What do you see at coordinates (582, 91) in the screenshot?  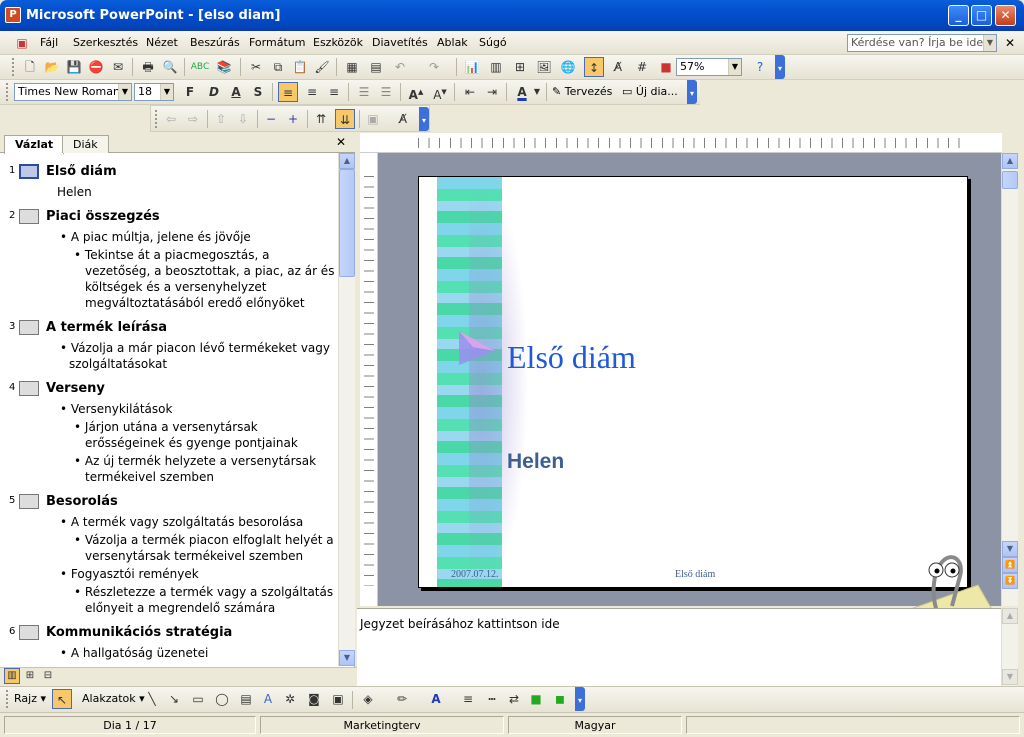 I see `design-button: ✎ Tervezés` at bounding box center [582, 91].